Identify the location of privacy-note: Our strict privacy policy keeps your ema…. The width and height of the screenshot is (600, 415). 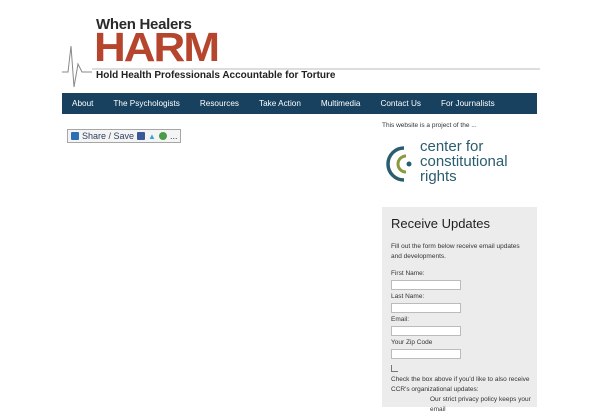
(480, 404).